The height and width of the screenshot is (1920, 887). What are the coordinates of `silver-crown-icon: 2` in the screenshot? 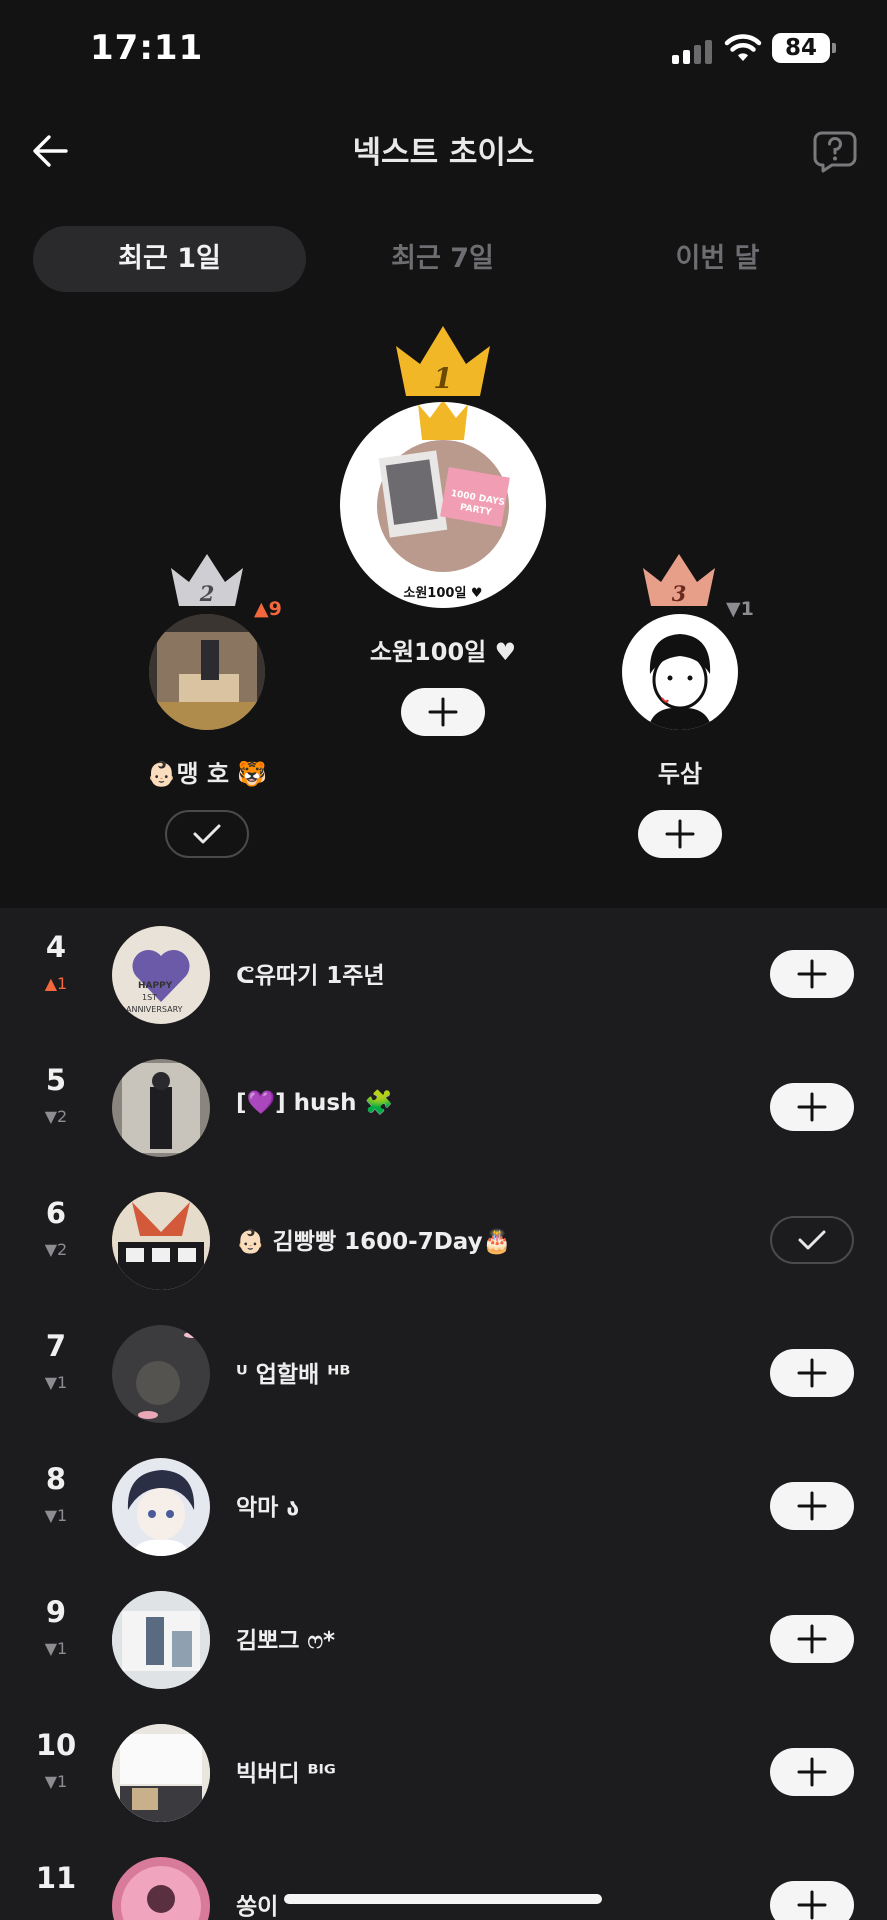 It's located at (207, 580).